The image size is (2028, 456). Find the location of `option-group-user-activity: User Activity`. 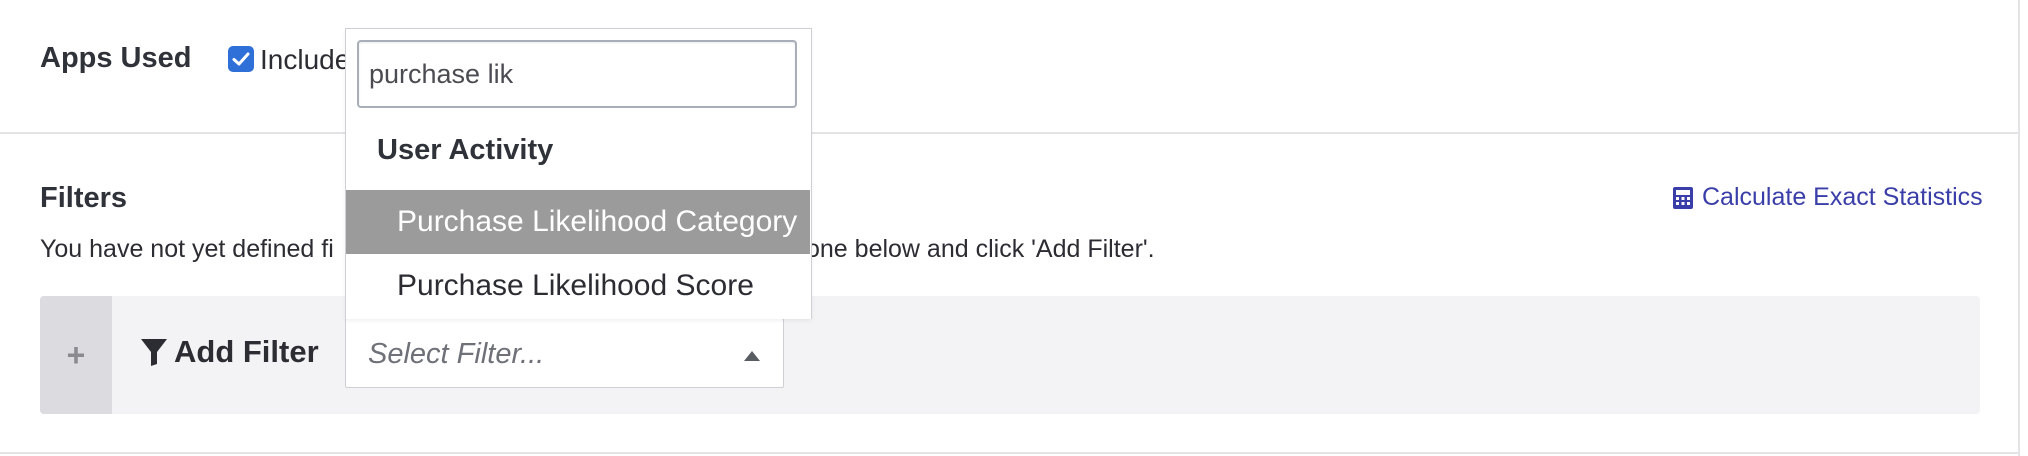

option-group-user-activity: User Activity is located at coordinates (465, 150).